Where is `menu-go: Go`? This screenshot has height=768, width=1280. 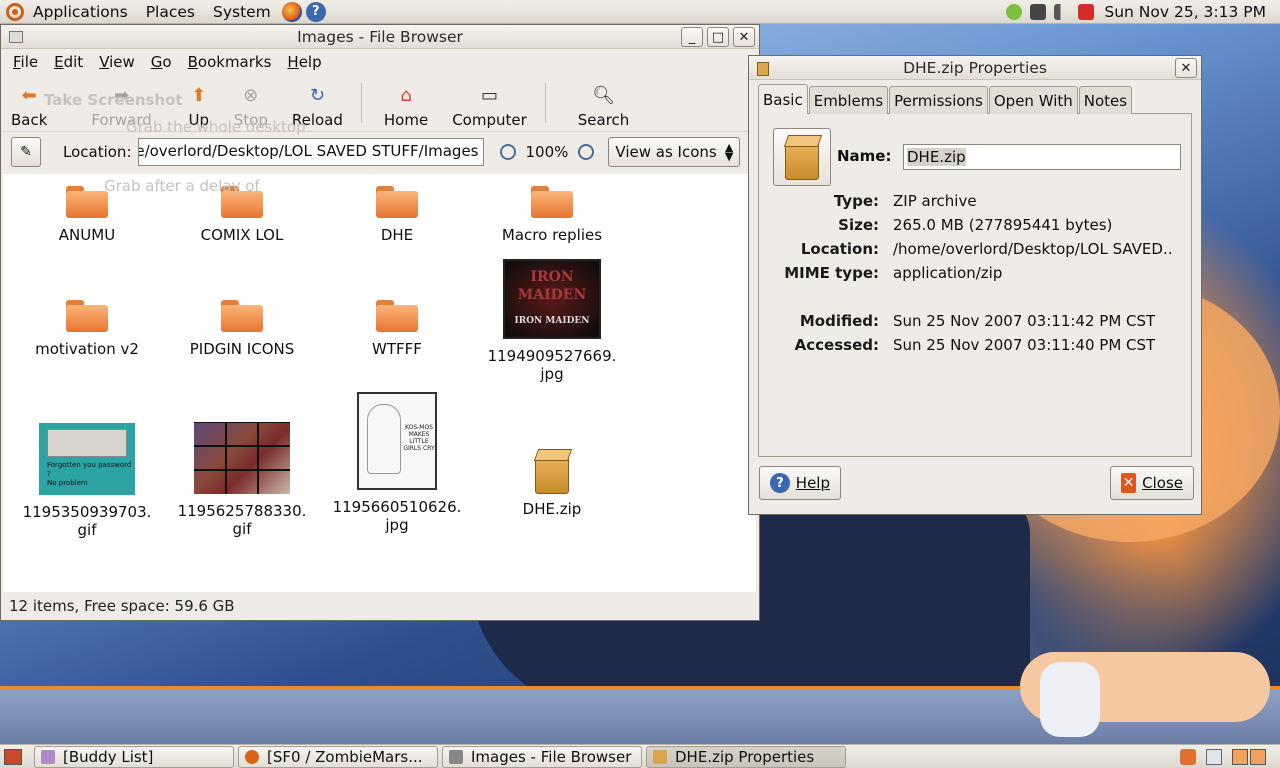 menu-go: Go is located at coordinates (161, 62).